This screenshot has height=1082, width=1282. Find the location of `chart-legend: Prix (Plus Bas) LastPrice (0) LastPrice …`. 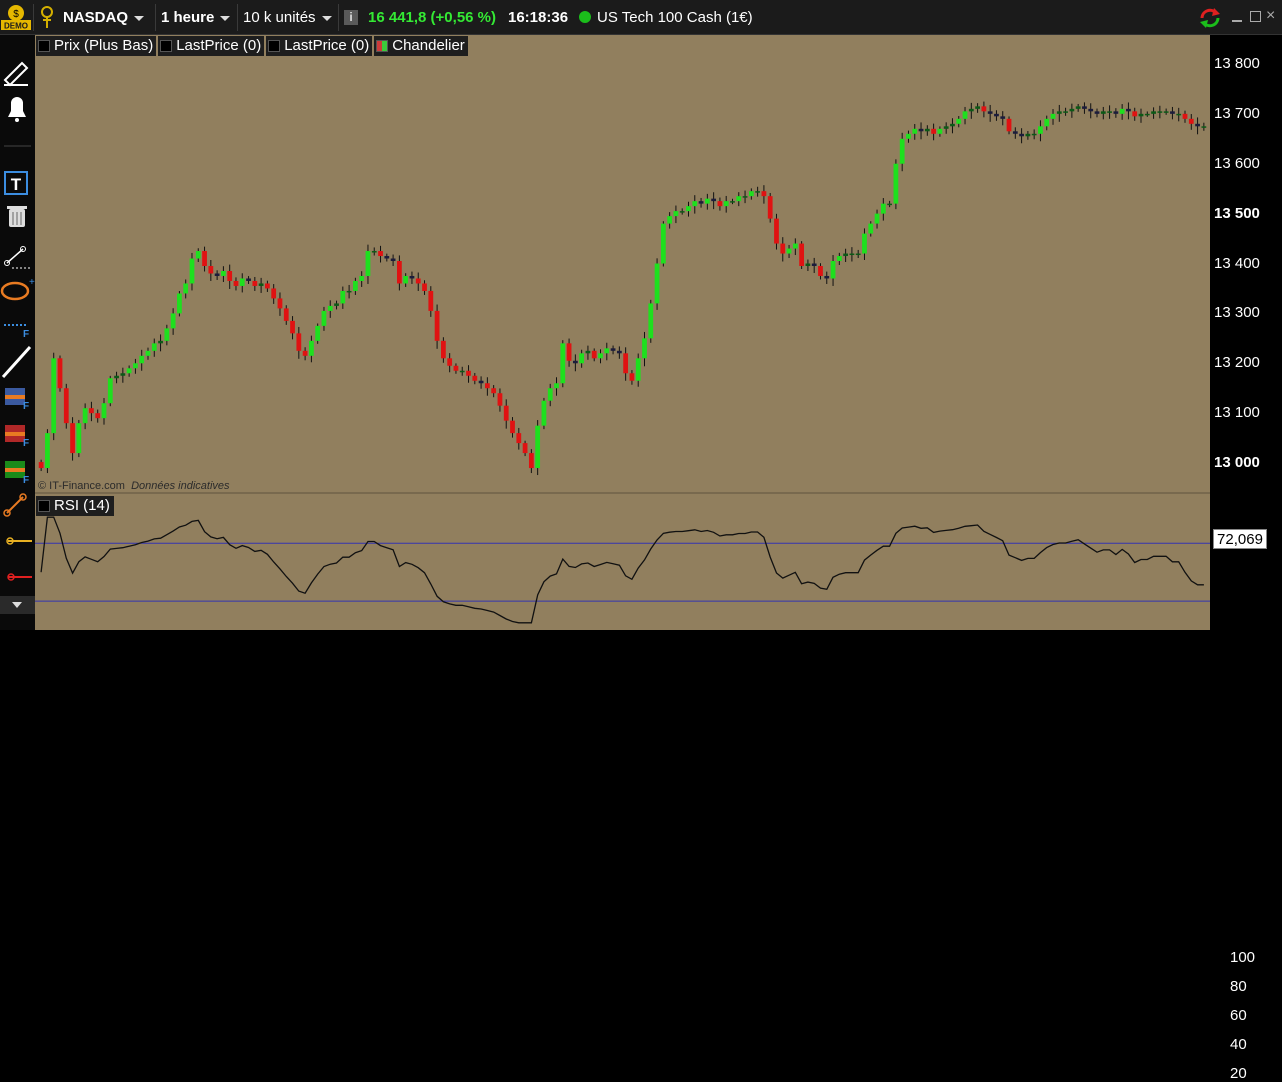

chart-legend: Prix (Plus Bas) LastPrice (0) LastPrice … is located at coordinates (252, 46).